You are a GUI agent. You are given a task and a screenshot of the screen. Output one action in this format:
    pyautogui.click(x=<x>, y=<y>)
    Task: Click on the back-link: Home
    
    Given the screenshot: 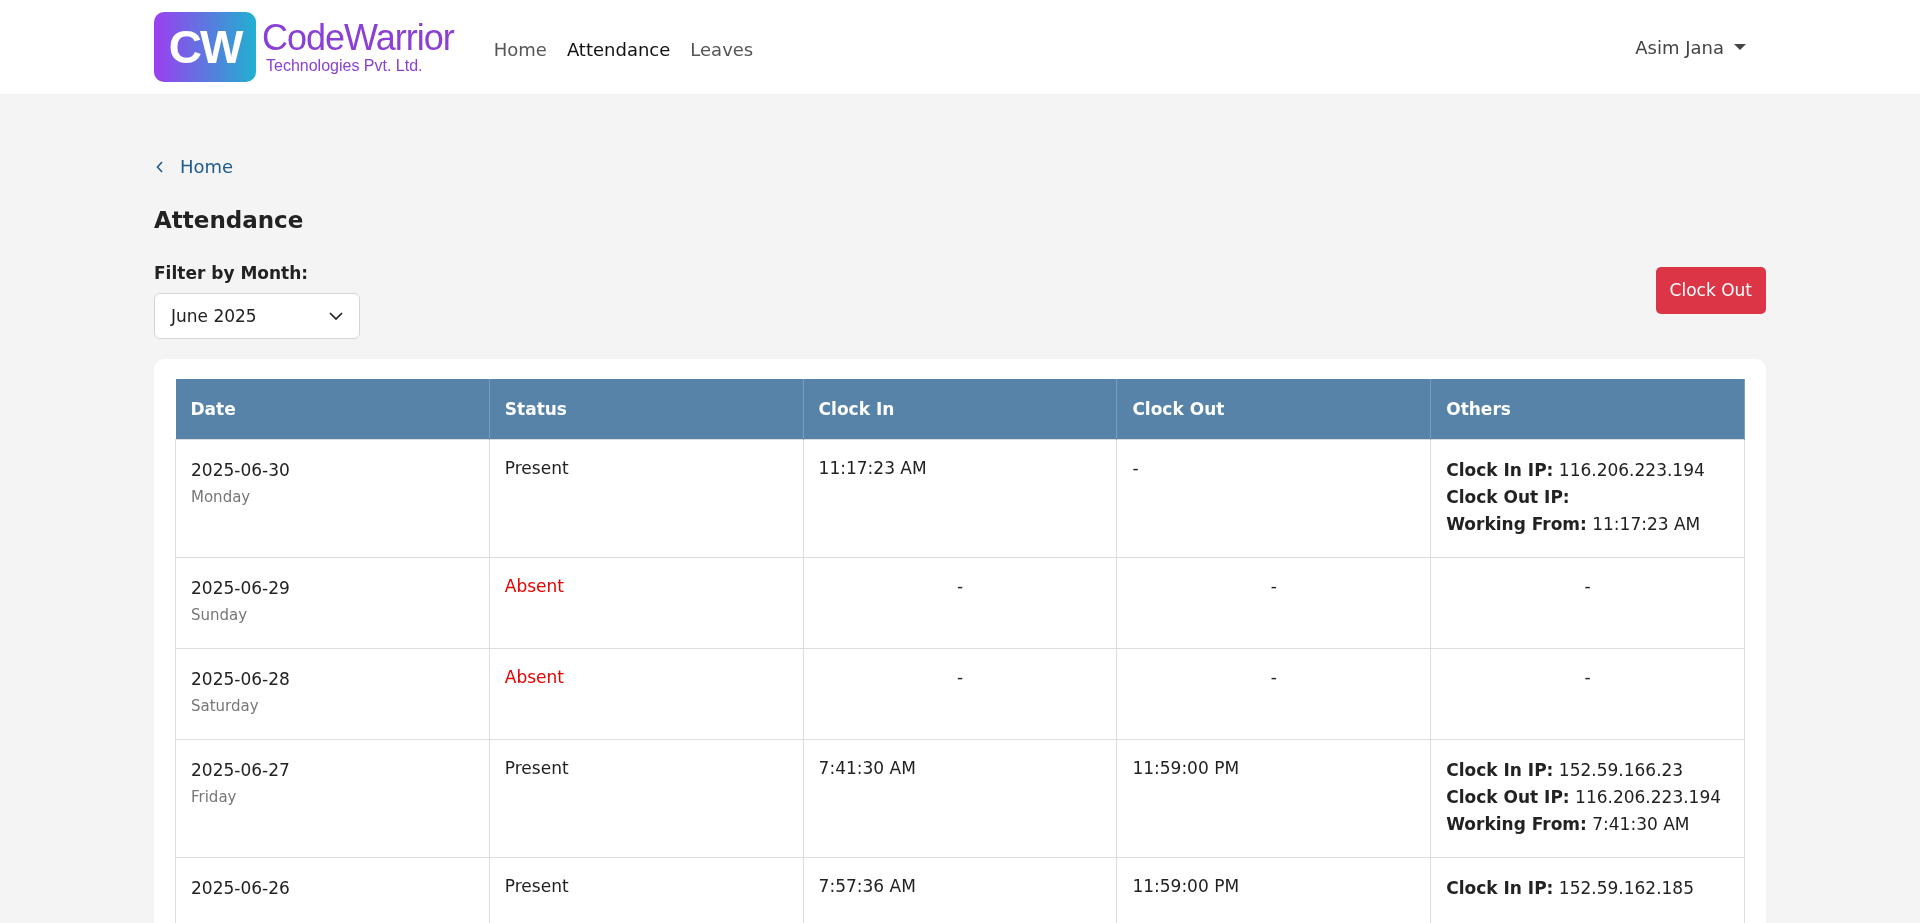 What is the action you would take?
    pyautogui.click(x=195, y=166)
    